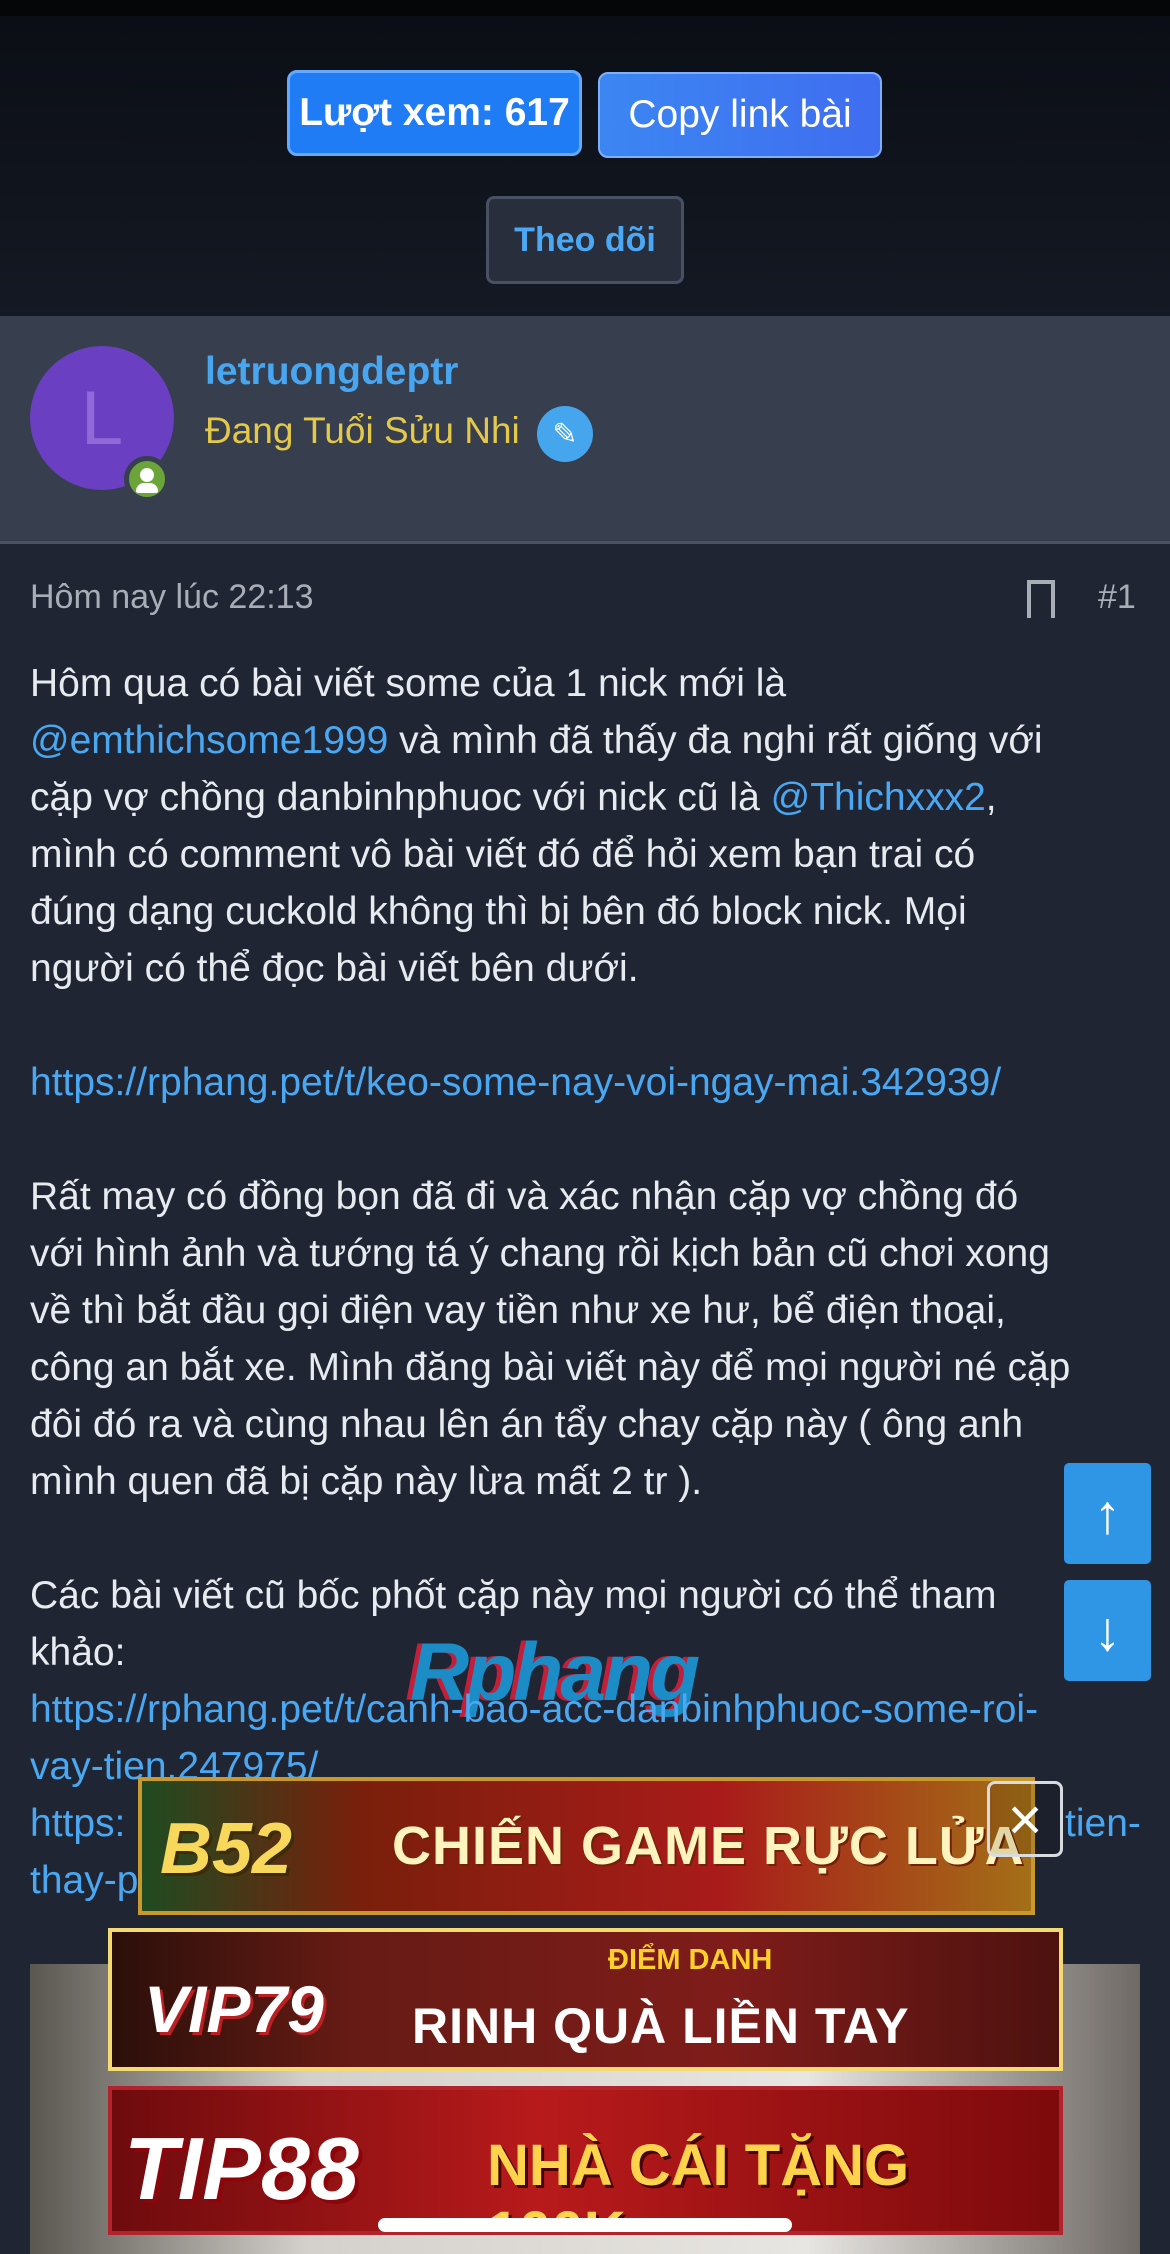 The height and width of the screenshot is (2254, 1170). I want to click on ad-banner-vip79: VIP79 ĐIỂM DANH RINH QUÀ LIỀN TAY, so click(585, 1999).